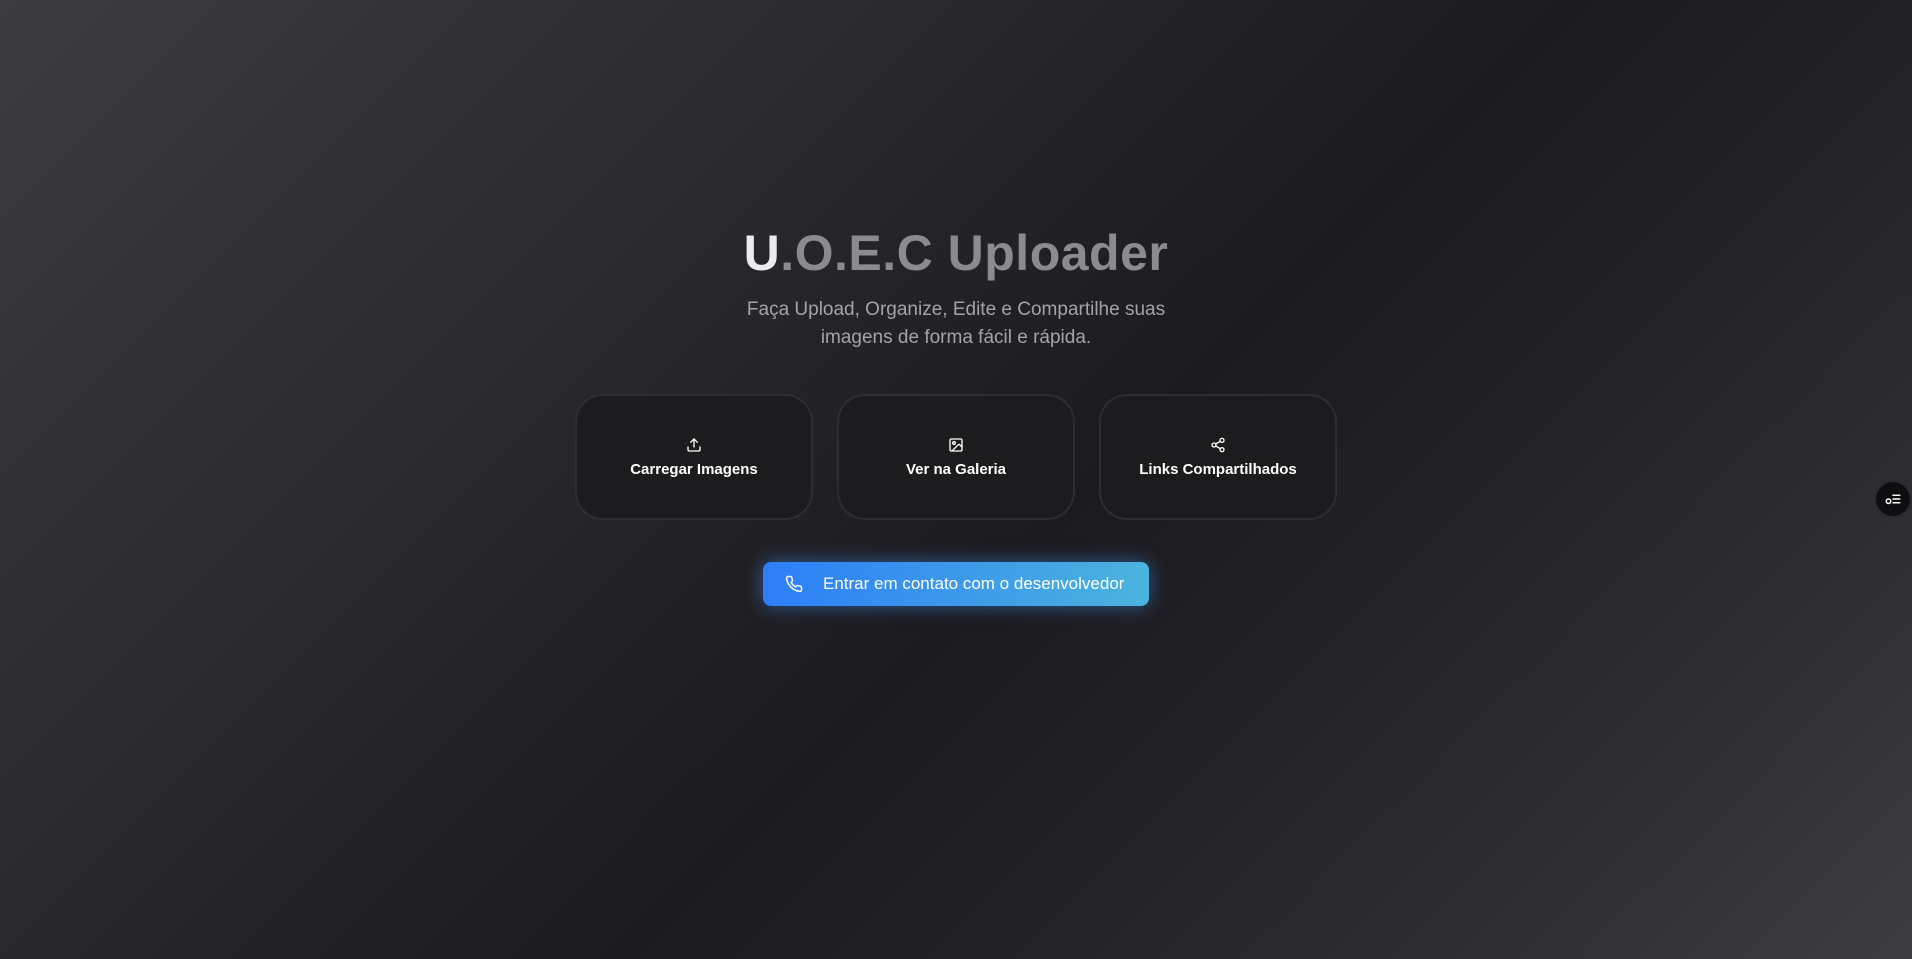 The image size is (1912, 959). I want to click on image-icon, so click(956, 444).